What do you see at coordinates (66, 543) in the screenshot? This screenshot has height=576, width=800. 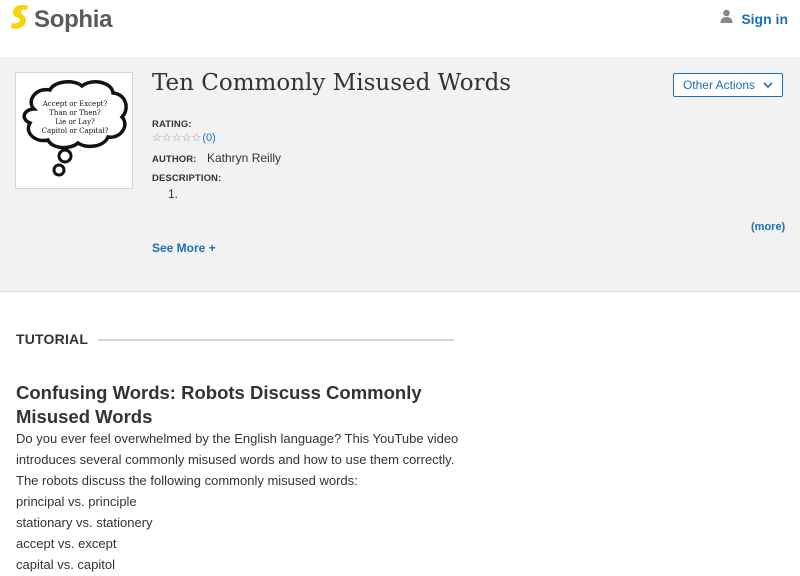 I see `body-line: accept vs. except` at bounding box center [66, 543].